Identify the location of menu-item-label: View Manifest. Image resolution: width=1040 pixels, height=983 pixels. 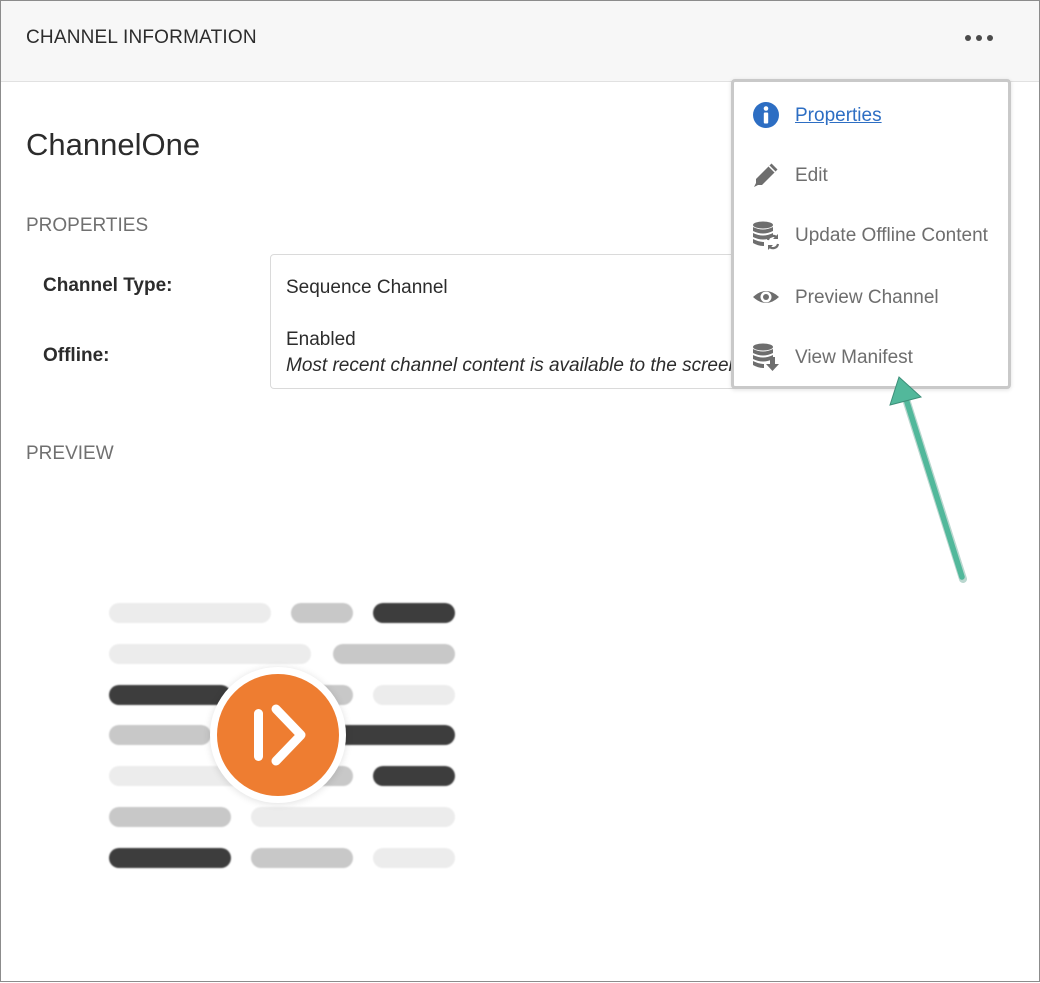
(854, 357).